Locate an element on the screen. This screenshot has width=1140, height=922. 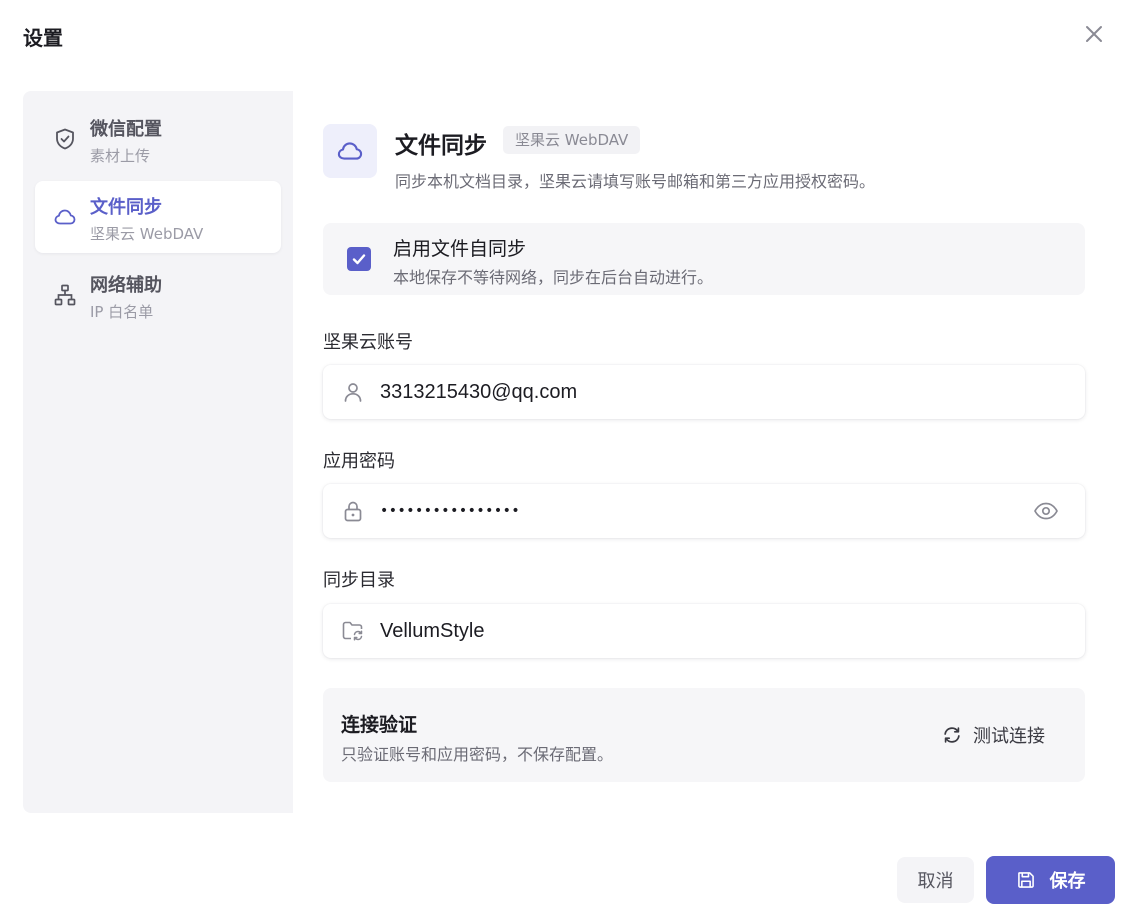
test-connection-label: 测试连接 is located at coordinates (1009, 736).